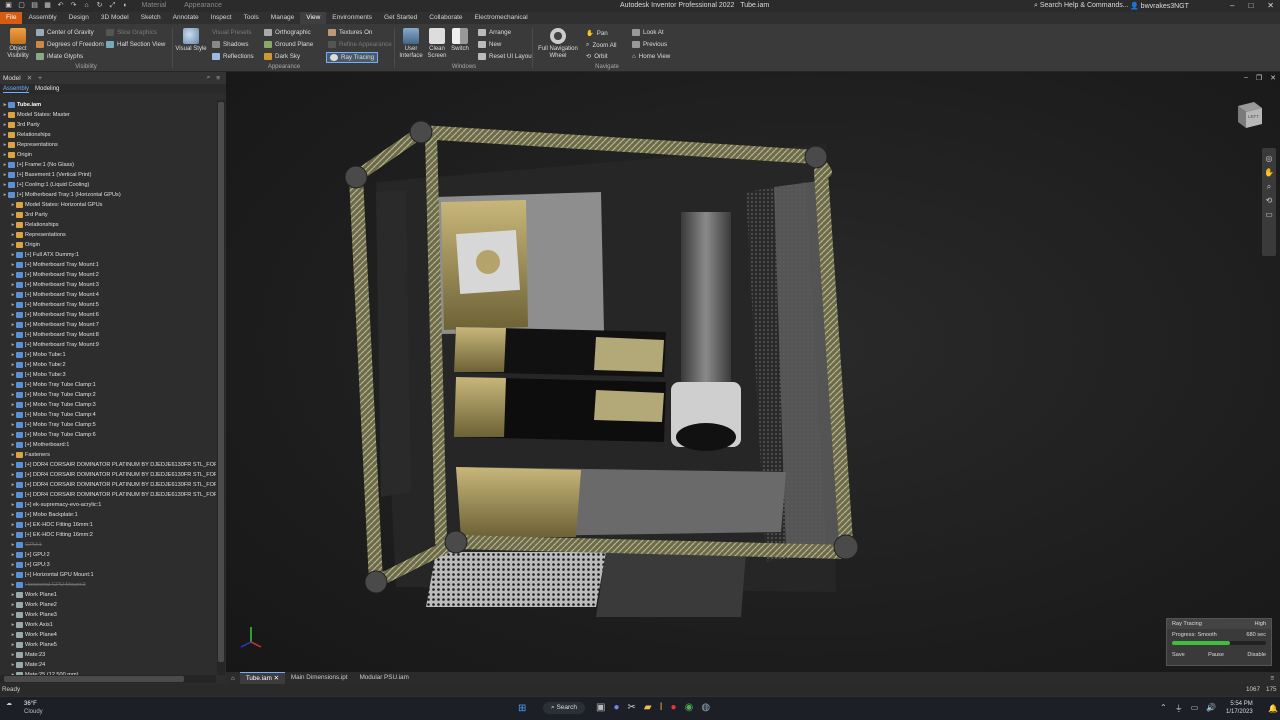  Describe the element at coordinates (564, 708) in the screenshot. I see `taskbar-search: ⌕ Search` at that location.